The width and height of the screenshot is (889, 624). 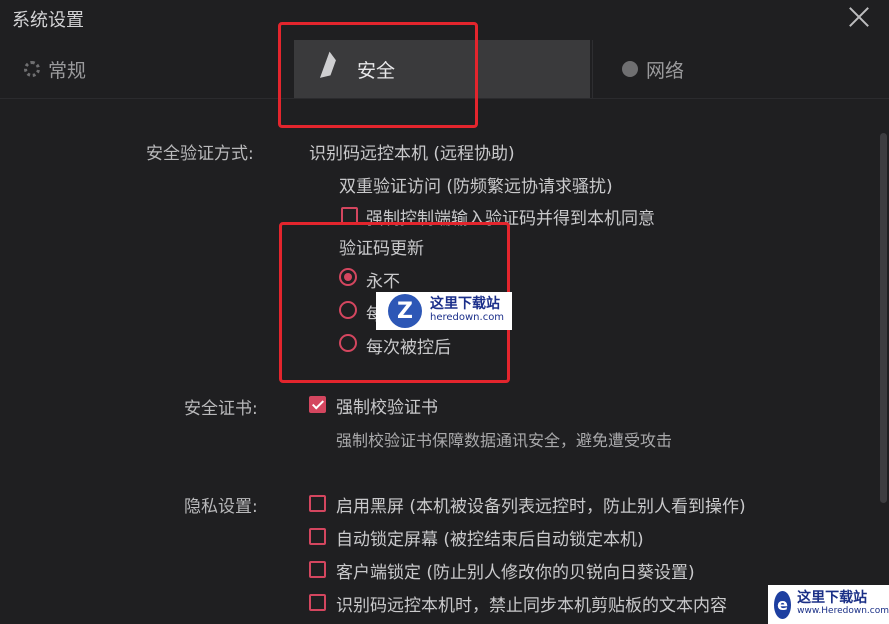 What do you see at coordinates (504, 440) in the screenshot?
I see `cert-description: 强制校验证书保障数据通讯安全，避免遭受攻击` at bounding box center [504, 440].